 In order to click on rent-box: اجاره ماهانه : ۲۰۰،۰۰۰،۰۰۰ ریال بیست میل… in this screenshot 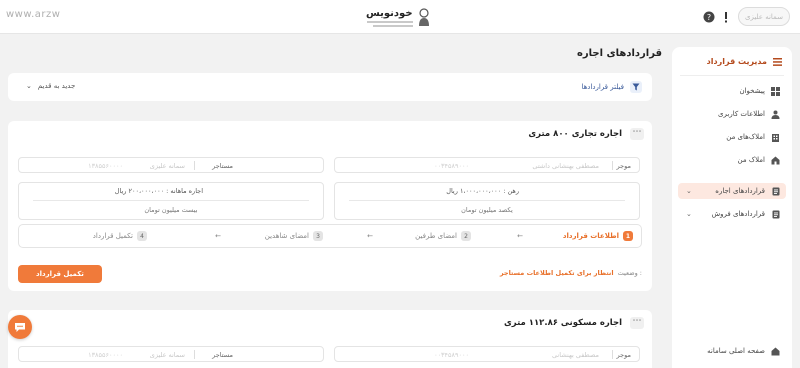, I will do `click(171, 201)`.